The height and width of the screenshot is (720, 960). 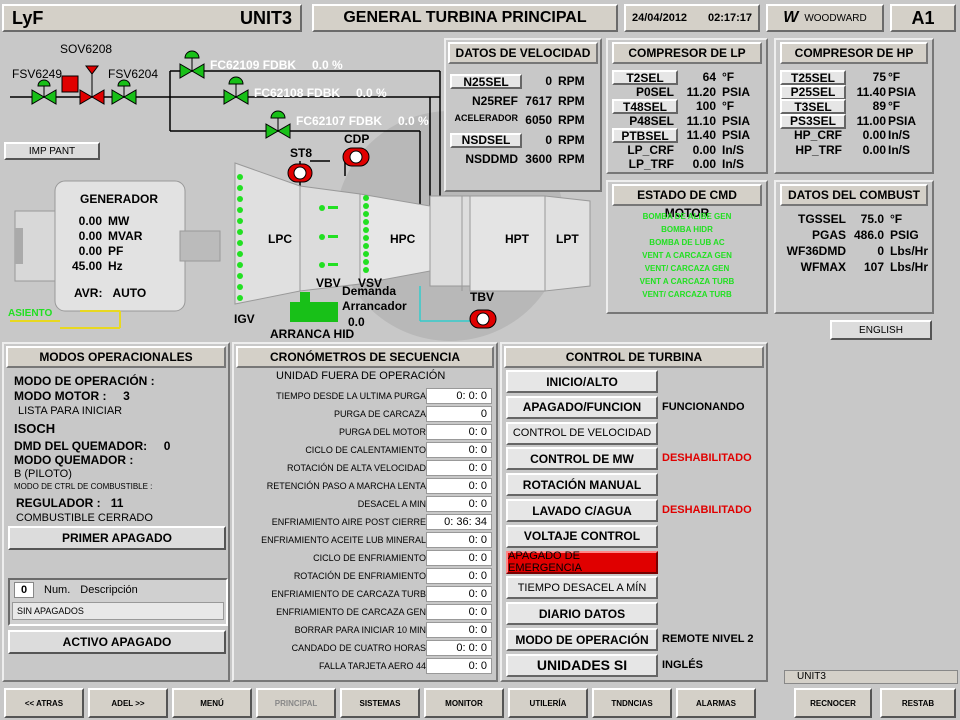 I want to click on imp-pant-button: IMP PANT, so click(x=52, y=151).